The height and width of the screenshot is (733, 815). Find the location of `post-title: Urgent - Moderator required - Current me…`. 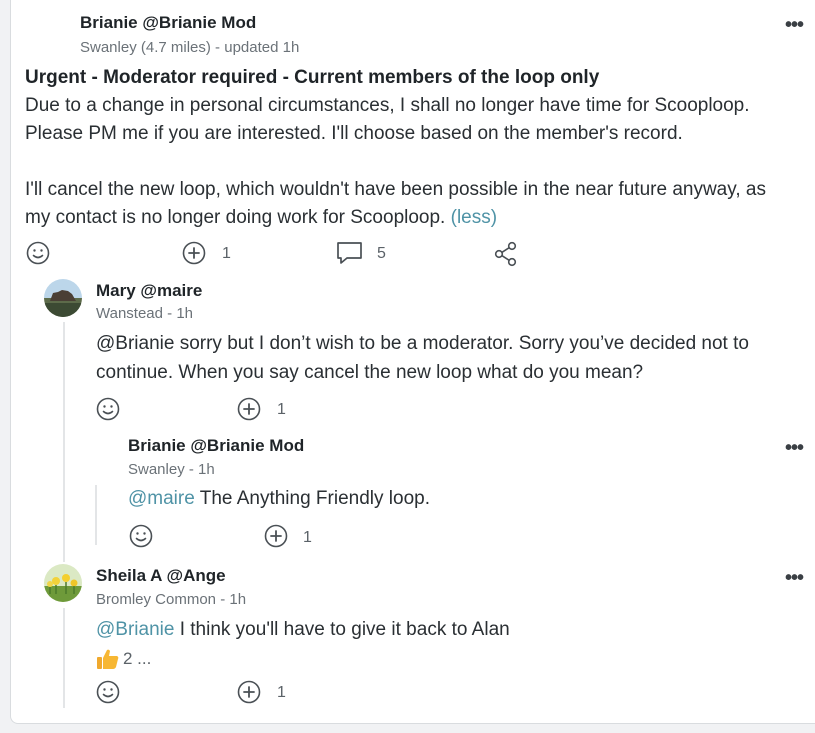

post-title: Urgent - Moderator required - Current me… is located at coordinates (312, 77).